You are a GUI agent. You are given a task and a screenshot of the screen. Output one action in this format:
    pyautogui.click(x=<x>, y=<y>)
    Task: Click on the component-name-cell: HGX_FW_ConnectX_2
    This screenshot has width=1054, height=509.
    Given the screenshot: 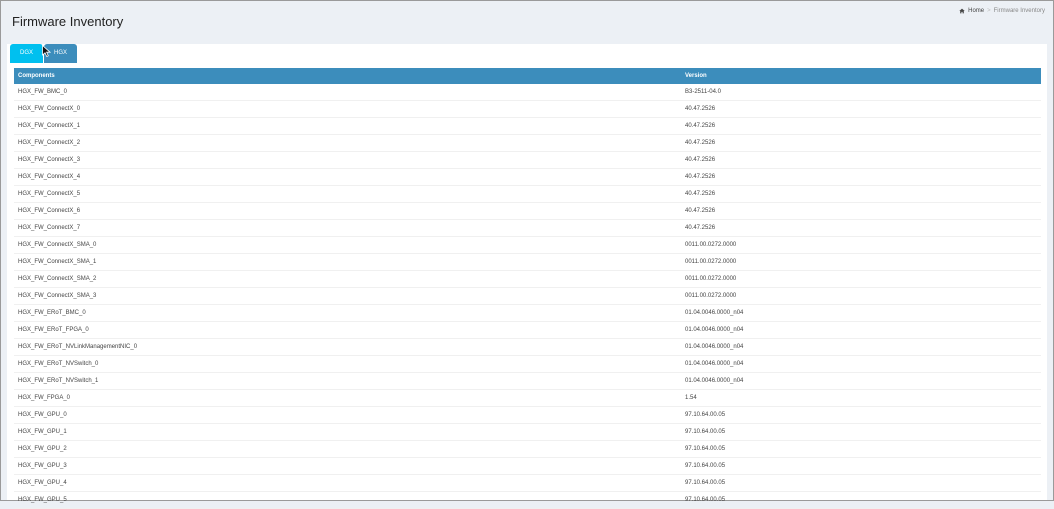 What is the action you would take?
    pyautogui.click(x=49, y=143)
    